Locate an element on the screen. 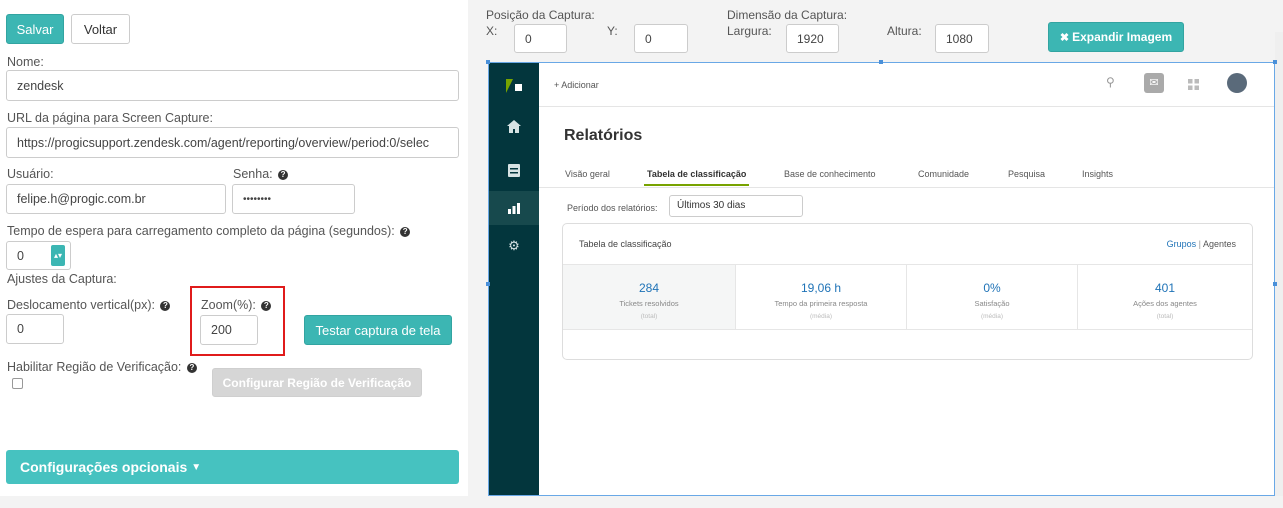 The width and height of the screenshot is (1283, 508). zoom-input: 200 is located at coordinates (229, 330).